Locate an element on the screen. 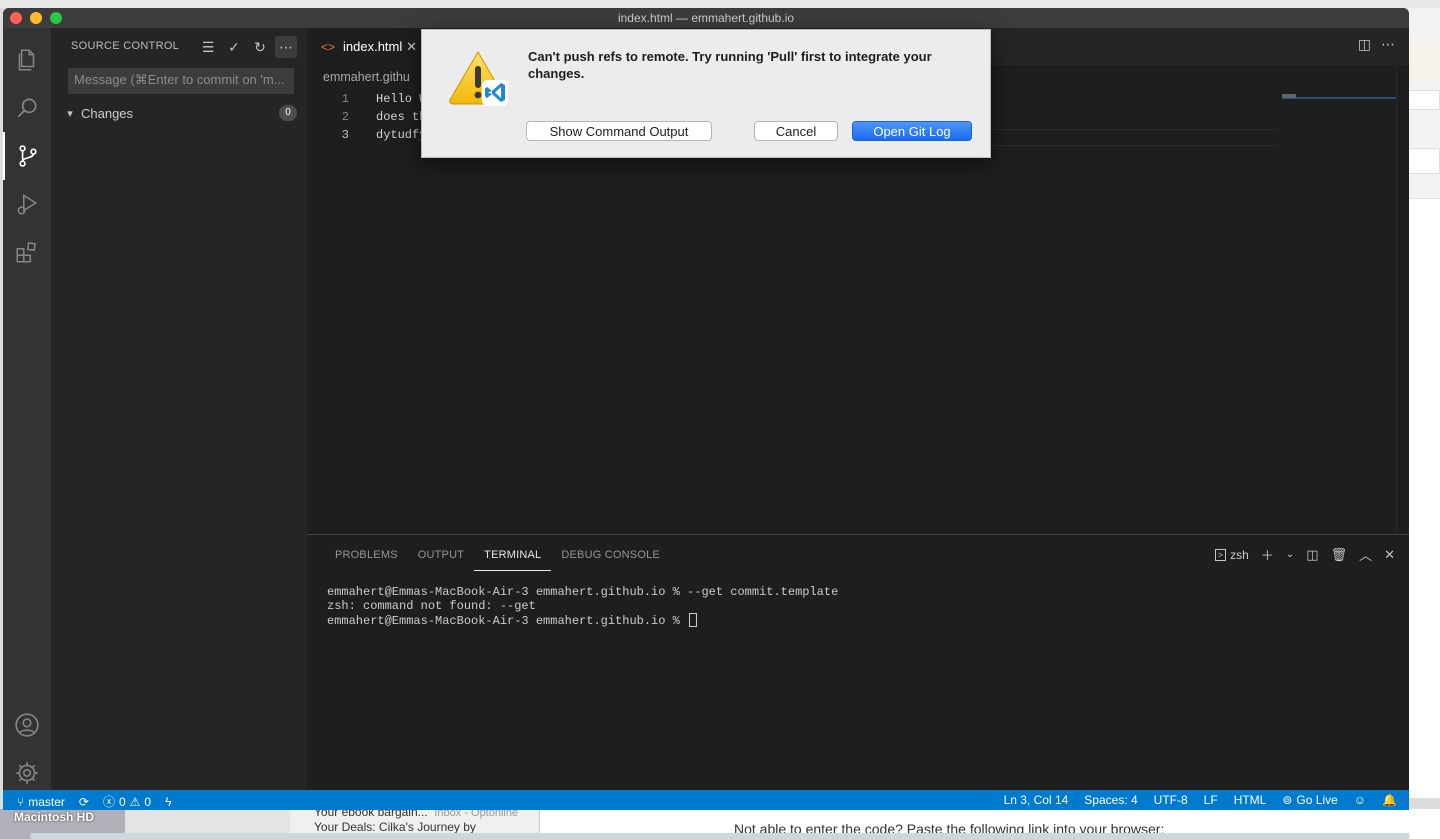  activity-bar is located at coordinates (27, 409).